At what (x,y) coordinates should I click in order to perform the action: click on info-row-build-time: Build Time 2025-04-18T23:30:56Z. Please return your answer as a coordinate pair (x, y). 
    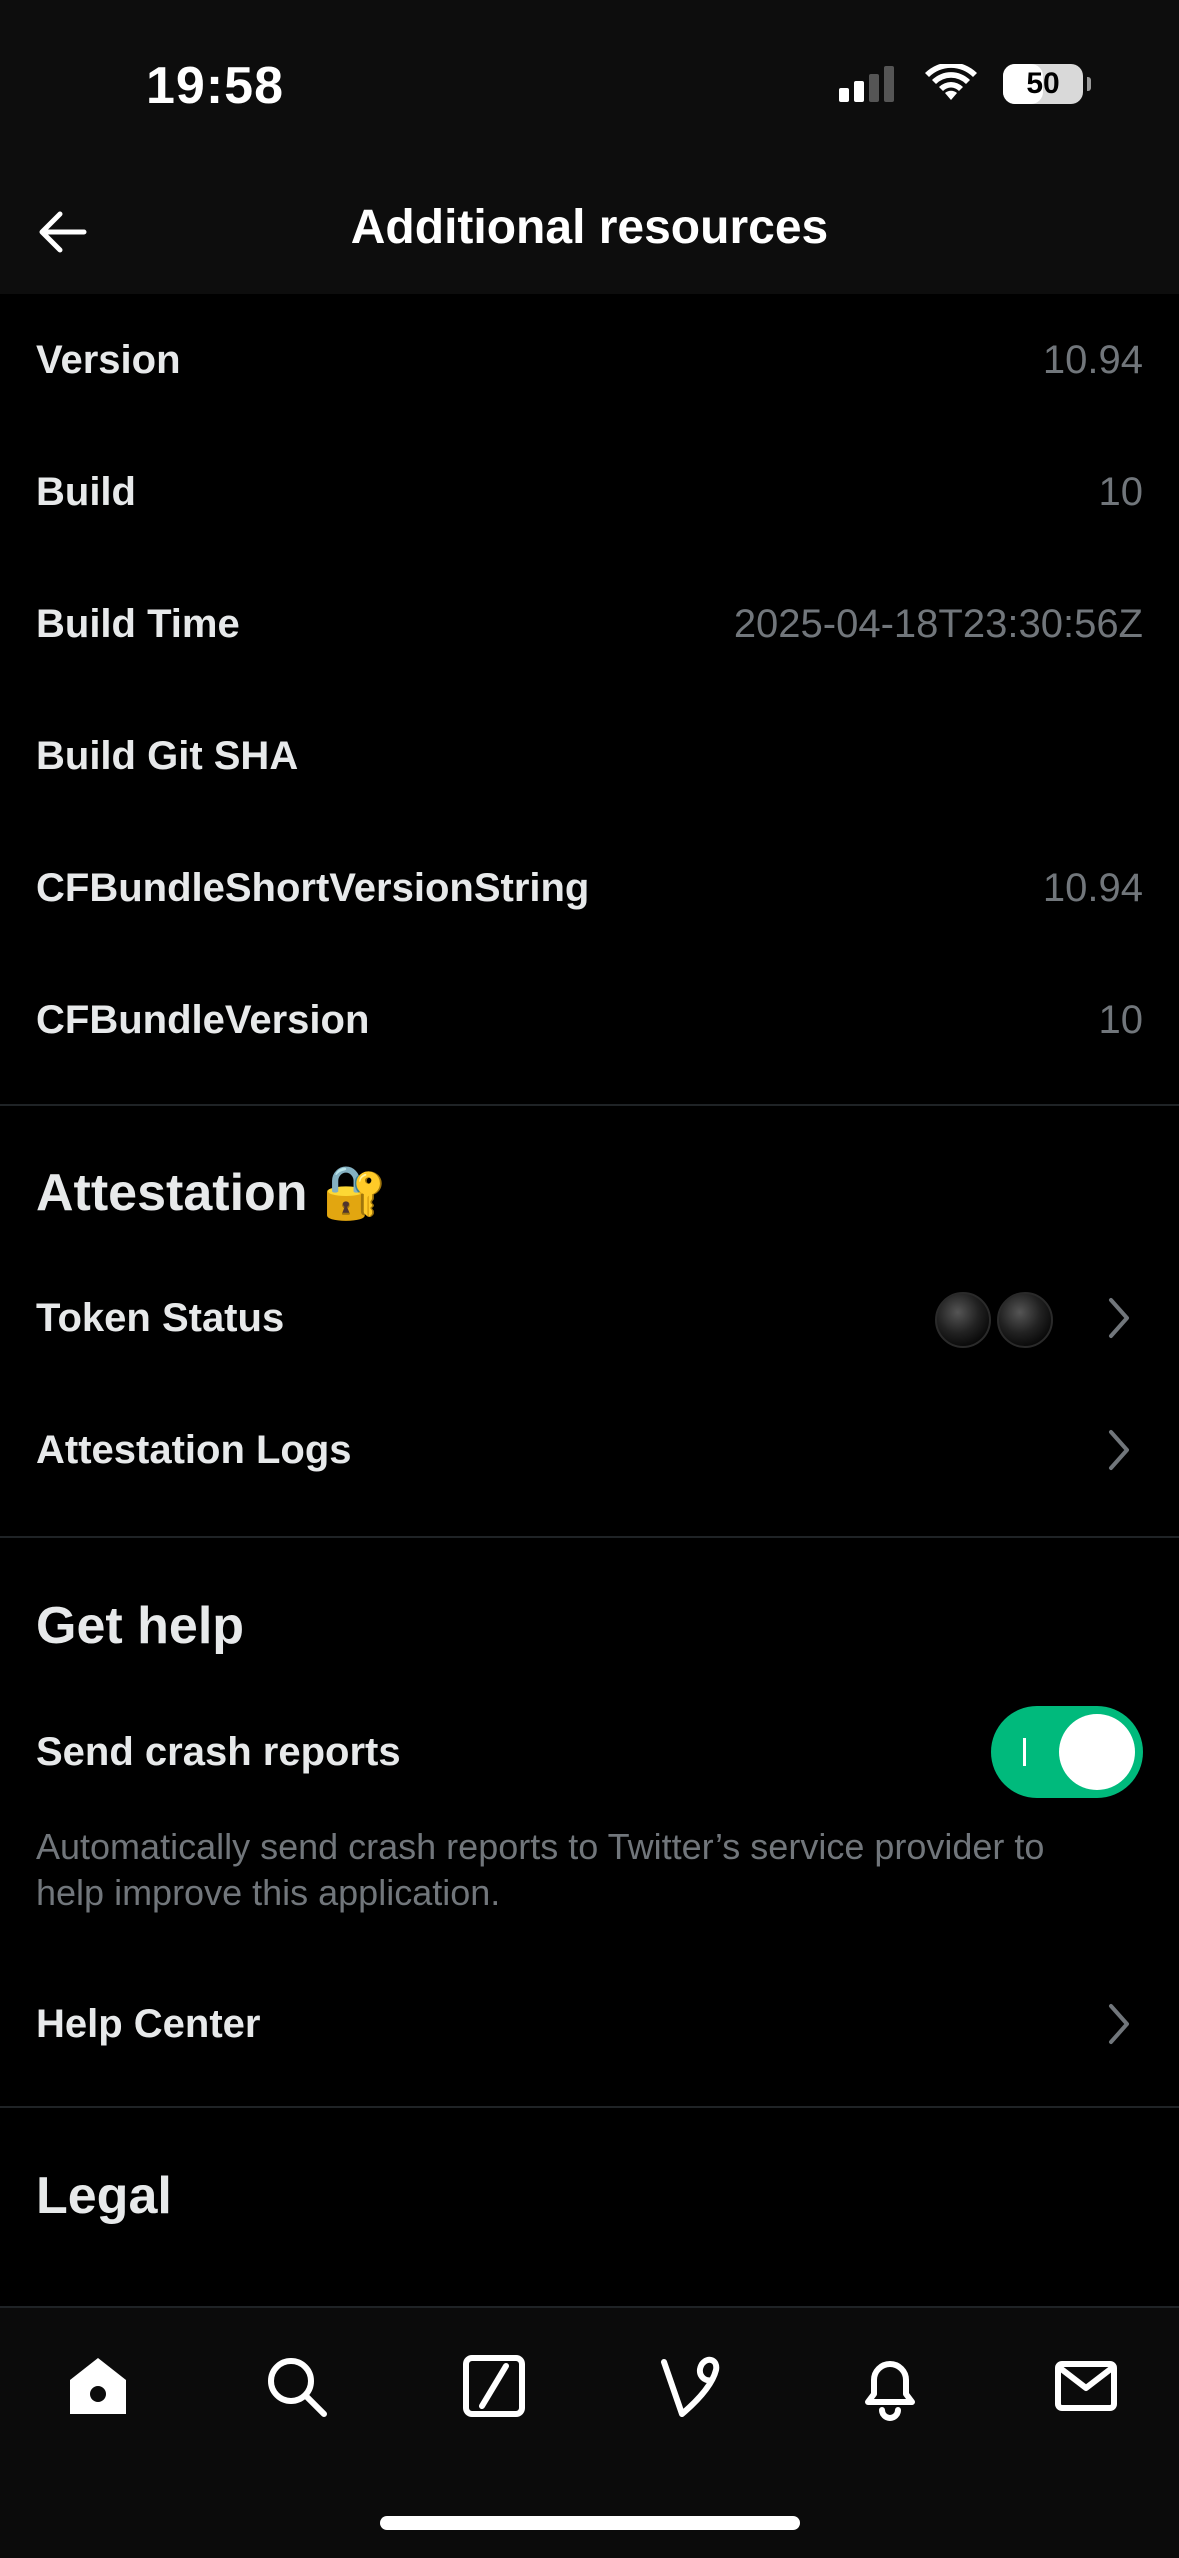
    Looking at the image, I should click on (589, 624).